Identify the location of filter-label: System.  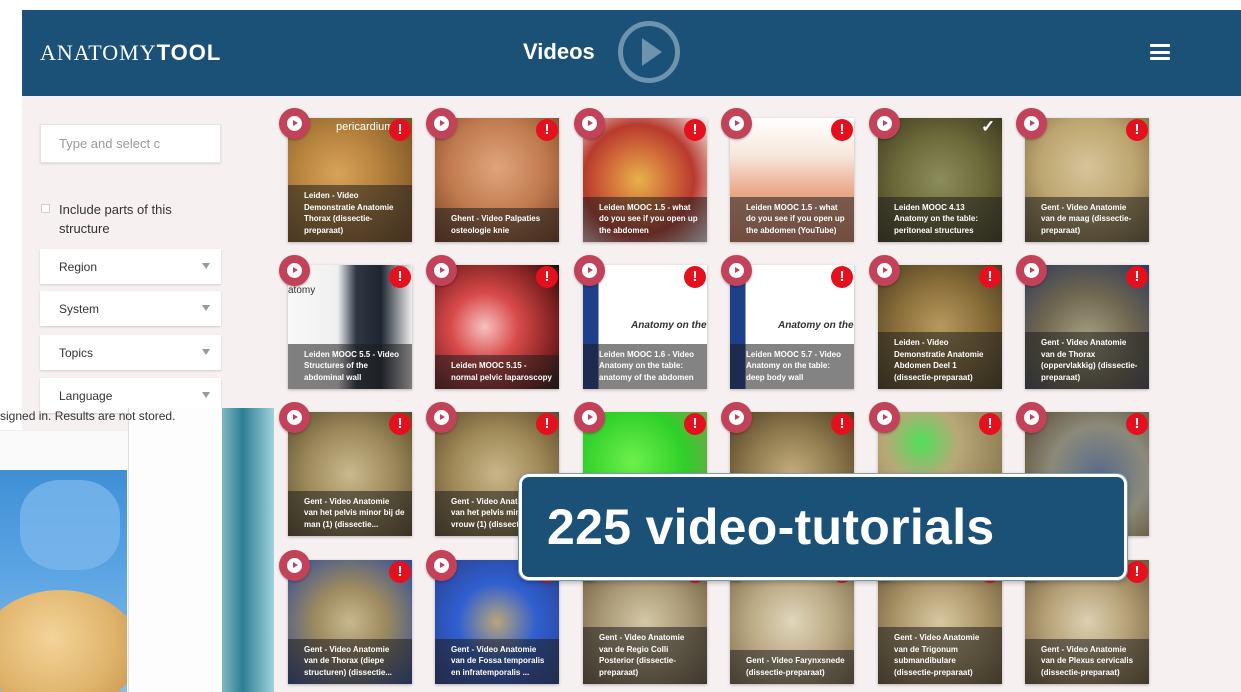
(79, 309).